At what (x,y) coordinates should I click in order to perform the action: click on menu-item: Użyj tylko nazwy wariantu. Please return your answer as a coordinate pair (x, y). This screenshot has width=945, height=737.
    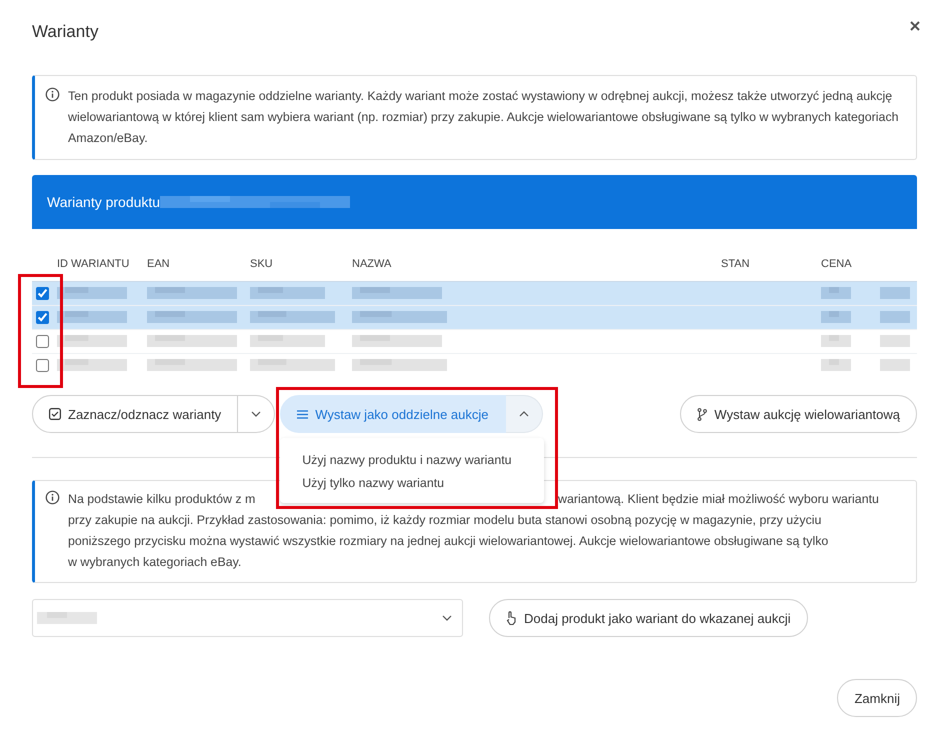
    Looking at the image, I should click on (412, 483).